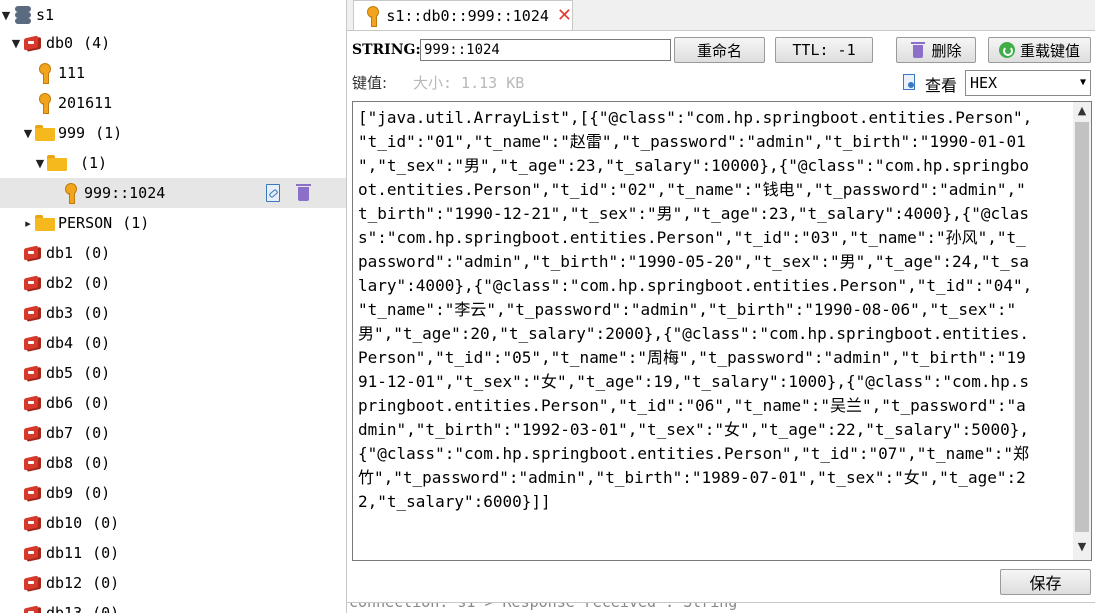  What do you see at coordinates (173, 403) in the screenshot?
I see `tree-db-row: db6 (0)` at bounding box center [173, 403].